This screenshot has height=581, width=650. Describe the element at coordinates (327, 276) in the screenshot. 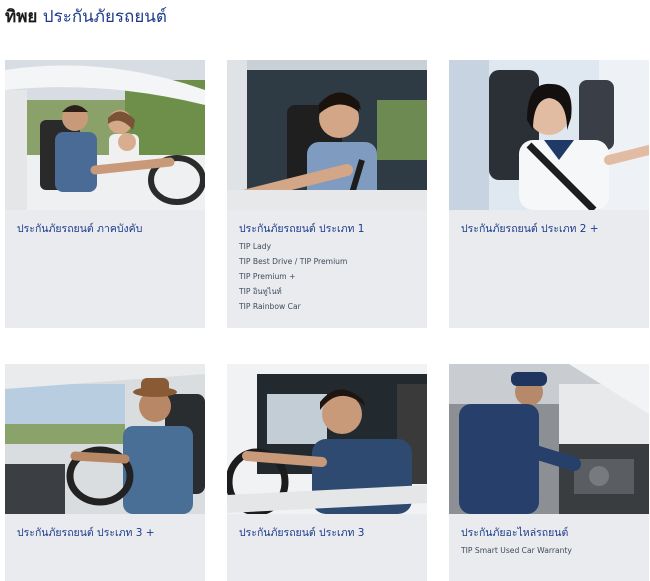

I see `sub-product-link: TIP Premium +` at that location.